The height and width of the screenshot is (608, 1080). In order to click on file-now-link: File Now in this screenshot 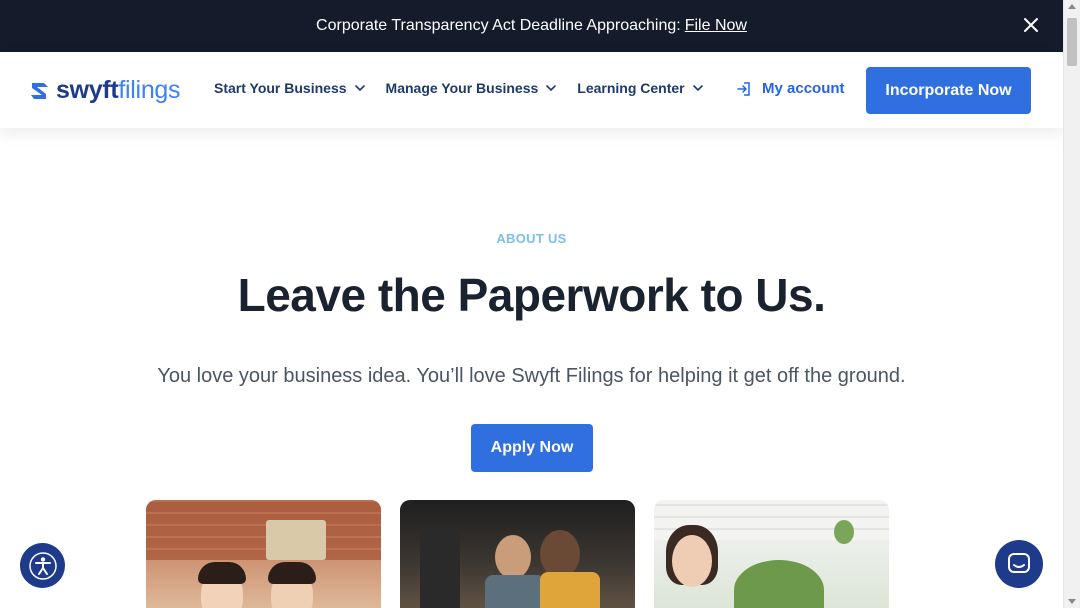, I will do `click(716, 26)`.